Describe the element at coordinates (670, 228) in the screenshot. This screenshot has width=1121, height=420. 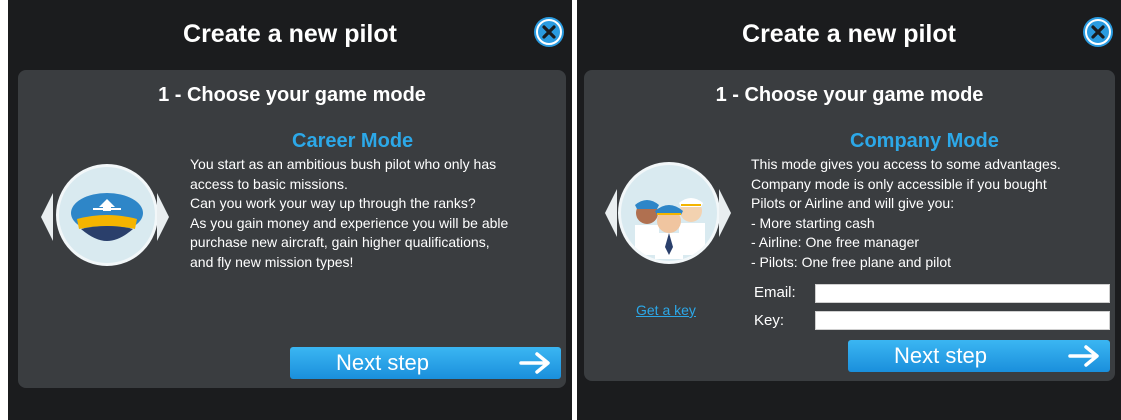
I see `pilot-group-icon` at that location.